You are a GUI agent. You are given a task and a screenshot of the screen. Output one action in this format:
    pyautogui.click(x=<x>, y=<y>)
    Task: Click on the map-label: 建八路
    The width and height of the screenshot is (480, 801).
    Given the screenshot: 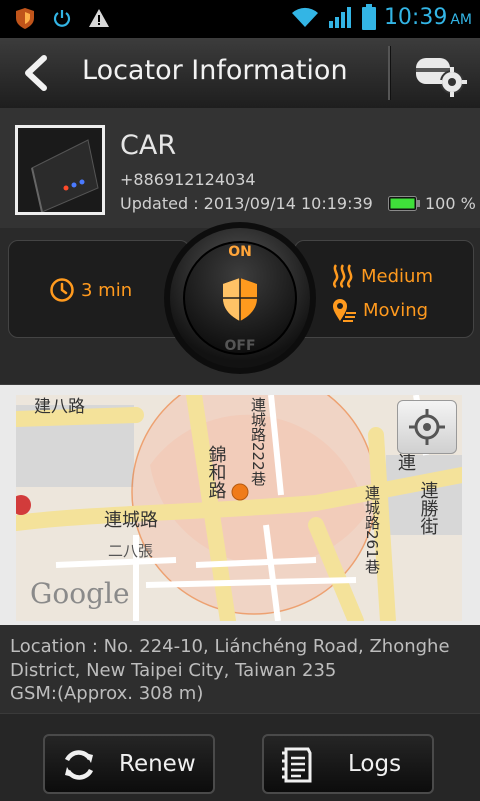 What is the action you would take?
    pyautogui.click(x=59, y=407)
    